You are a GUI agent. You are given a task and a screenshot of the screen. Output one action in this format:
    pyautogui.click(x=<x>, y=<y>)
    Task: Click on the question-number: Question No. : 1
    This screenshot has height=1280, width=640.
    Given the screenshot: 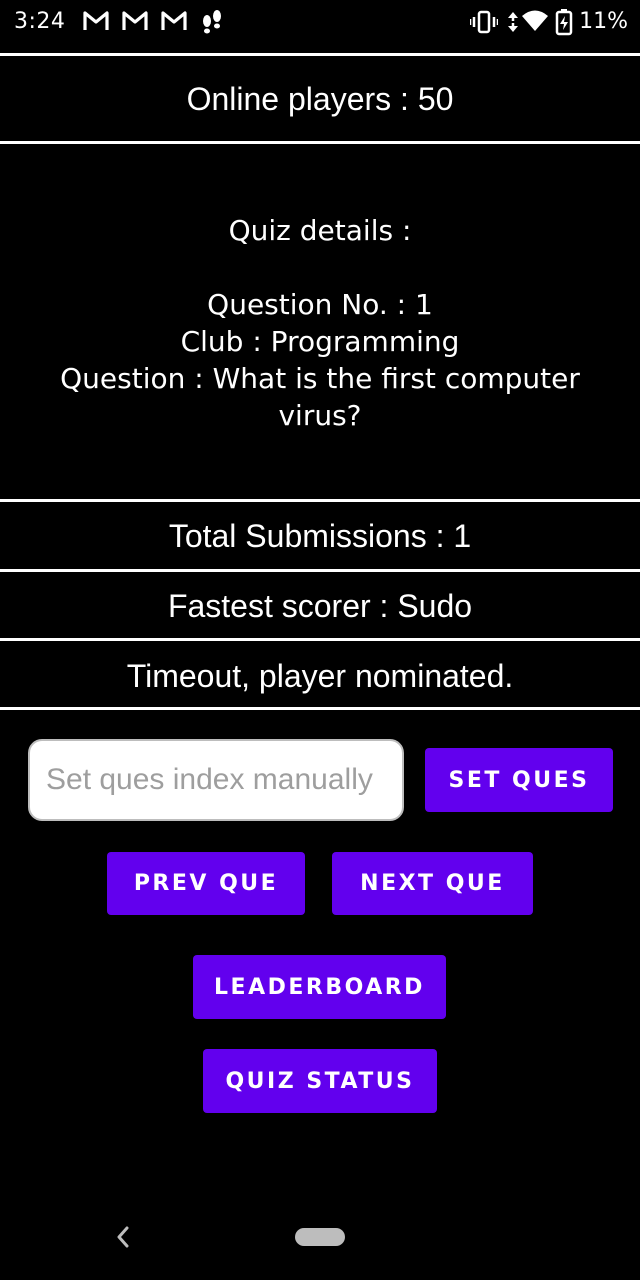 What is the action you would take?
    pyautogui.click(x=320, y=304)
    